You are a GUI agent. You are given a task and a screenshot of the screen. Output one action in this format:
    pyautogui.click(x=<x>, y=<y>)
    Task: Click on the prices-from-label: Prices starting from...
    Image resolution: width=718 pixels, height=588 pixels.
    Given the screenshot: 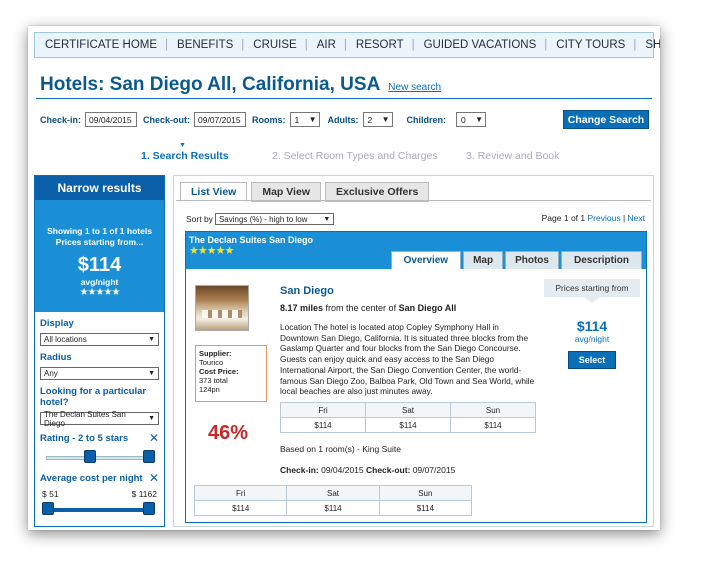 What is the action you would take?
    pyautogui.click(x=99, y=242)
    